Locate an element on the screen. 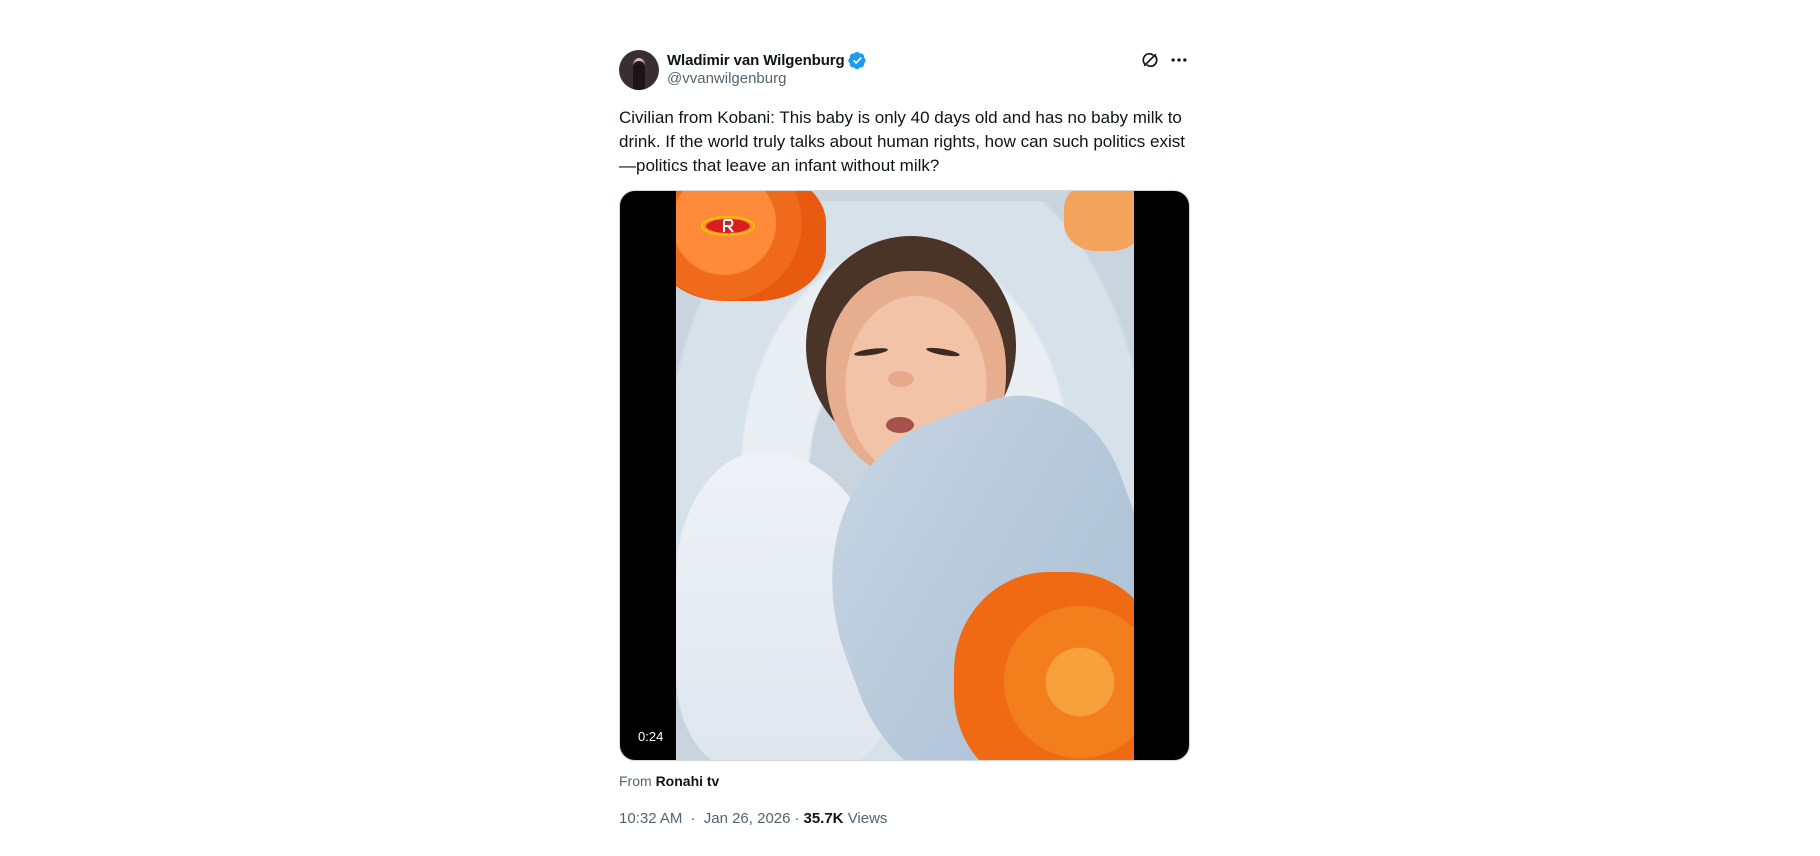  author-names: Wladimir van Wilgenburg @vvanwilgenburg is located at coordinates (767, 69).